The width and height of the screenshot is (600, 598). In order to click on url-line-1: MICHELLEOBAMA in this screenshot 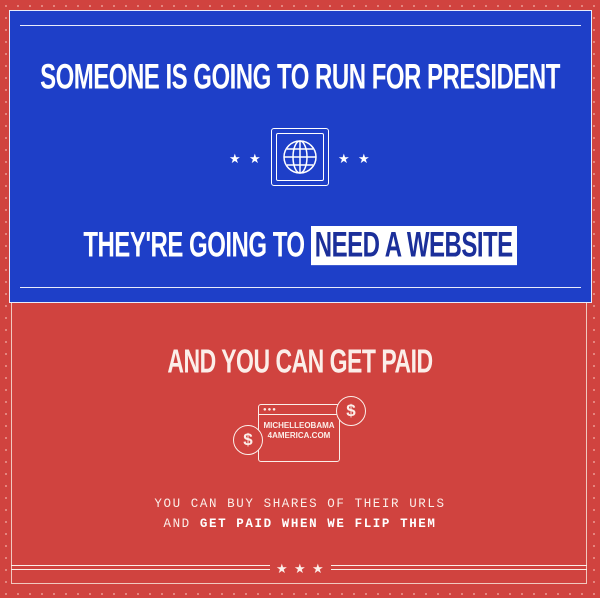, I will do `click(299, 425)`.